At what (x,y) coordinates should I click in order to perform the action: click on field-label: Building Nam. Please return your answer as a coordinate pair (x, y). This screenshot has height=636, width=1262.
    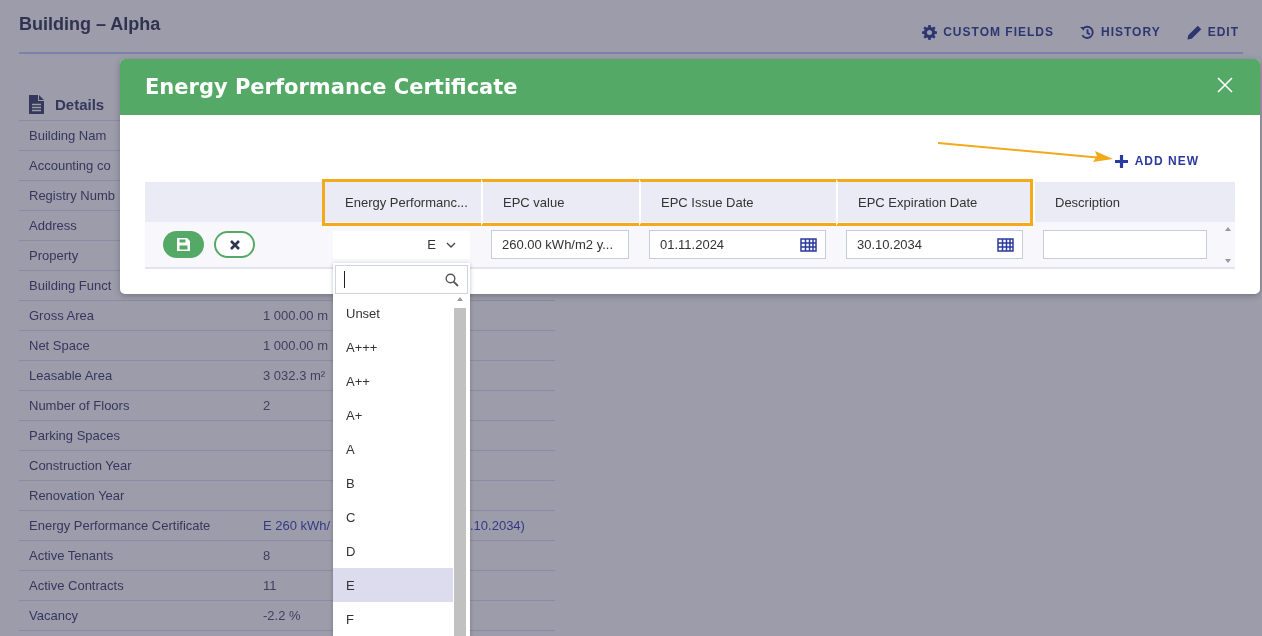
    Looking at the image, I should click on (68, 135).